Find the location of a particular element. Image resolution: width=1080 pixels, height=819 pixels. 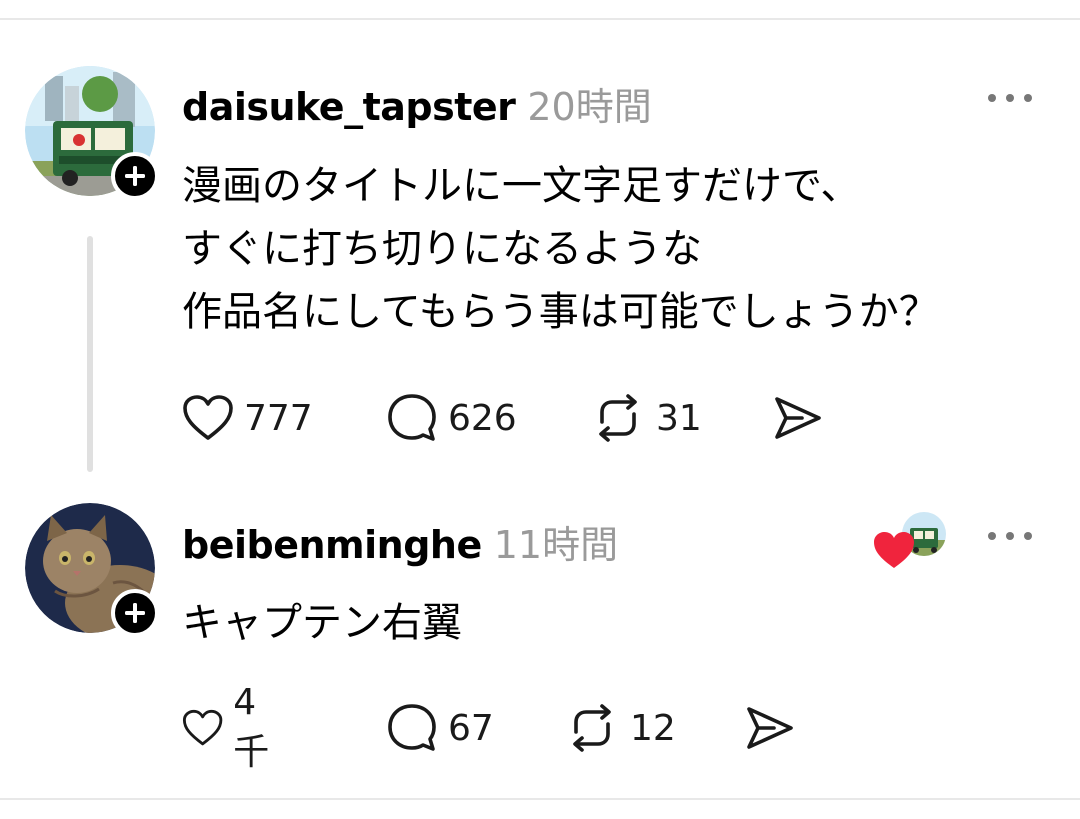

like-count: 777 is located at coordinates (278, 418).